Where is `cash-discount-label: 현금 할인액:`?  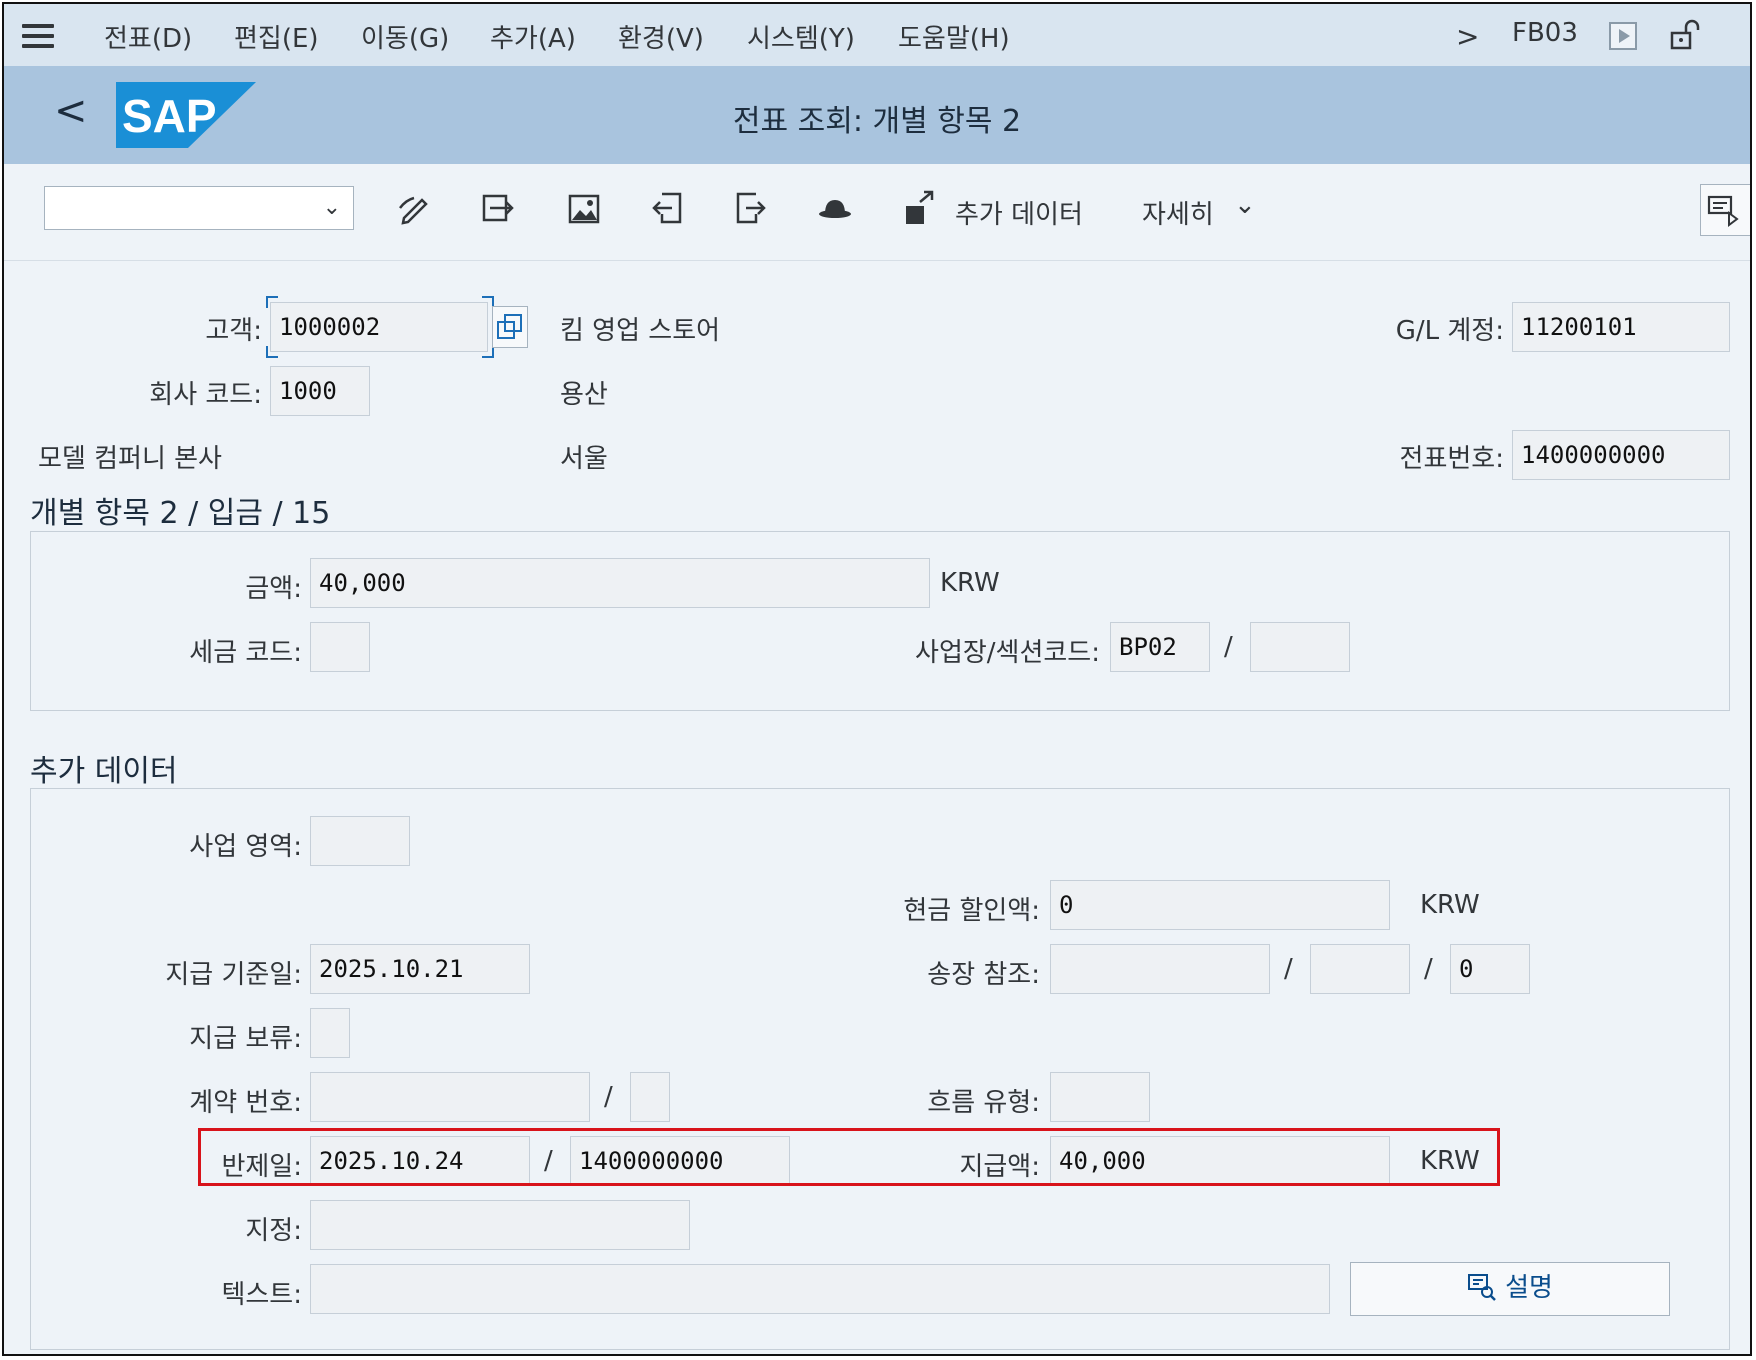 cash-discount-label: 현금 할인액: is located at coordinates (971, 911).